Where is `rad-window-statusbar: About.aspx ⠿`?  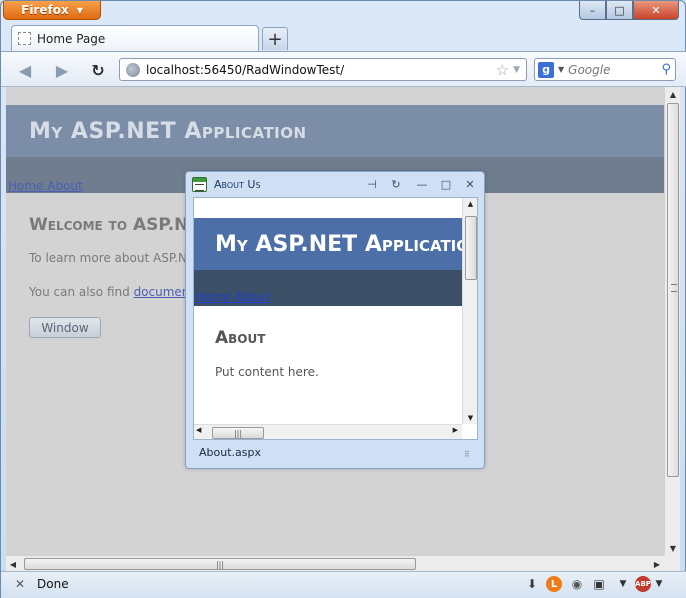 rad-window-statusbar: About.aspx ⠿ is located at coordinates (335, 454).